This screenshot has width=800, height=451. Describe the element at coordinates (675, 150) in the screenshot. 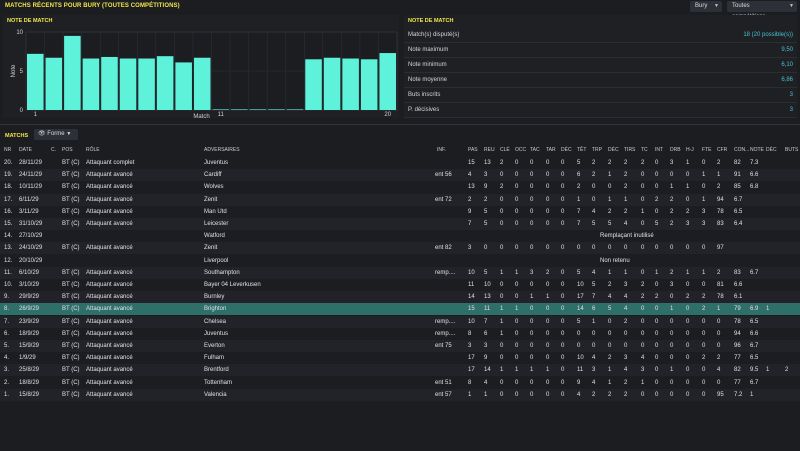

I see `column-header: DRB` at that location.